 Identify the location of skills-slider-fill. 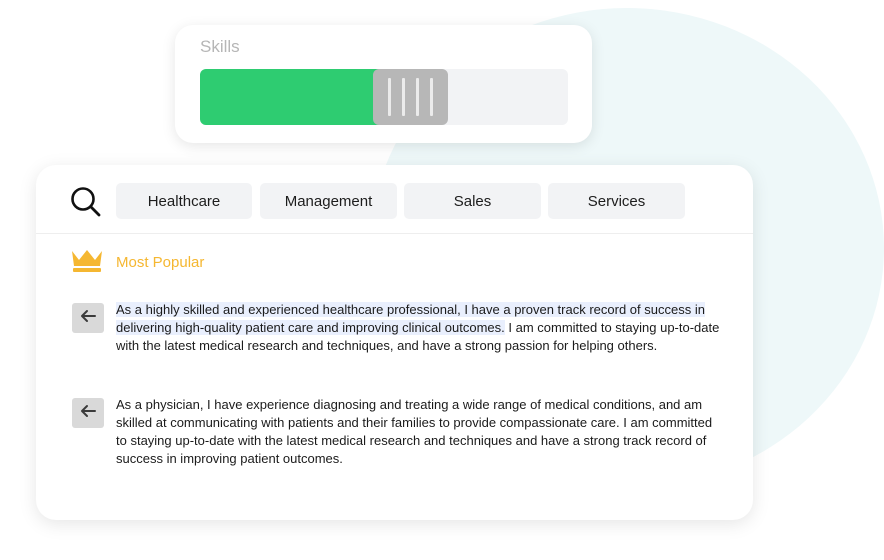
(297, 97).